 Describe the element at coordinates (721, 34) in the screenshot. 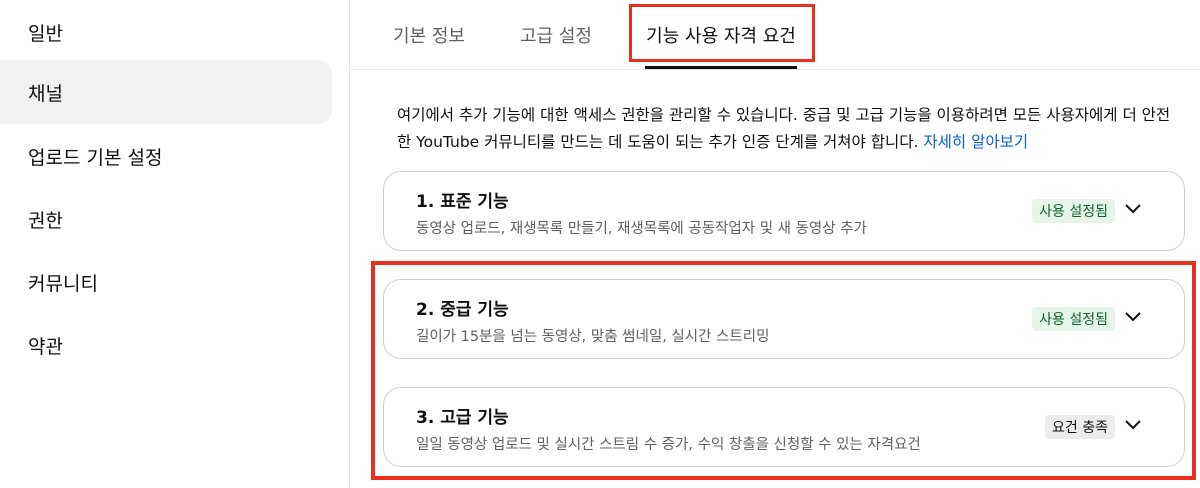

I see `tab-feature-eligibility: 기능 사용 자격 요건` at that location.